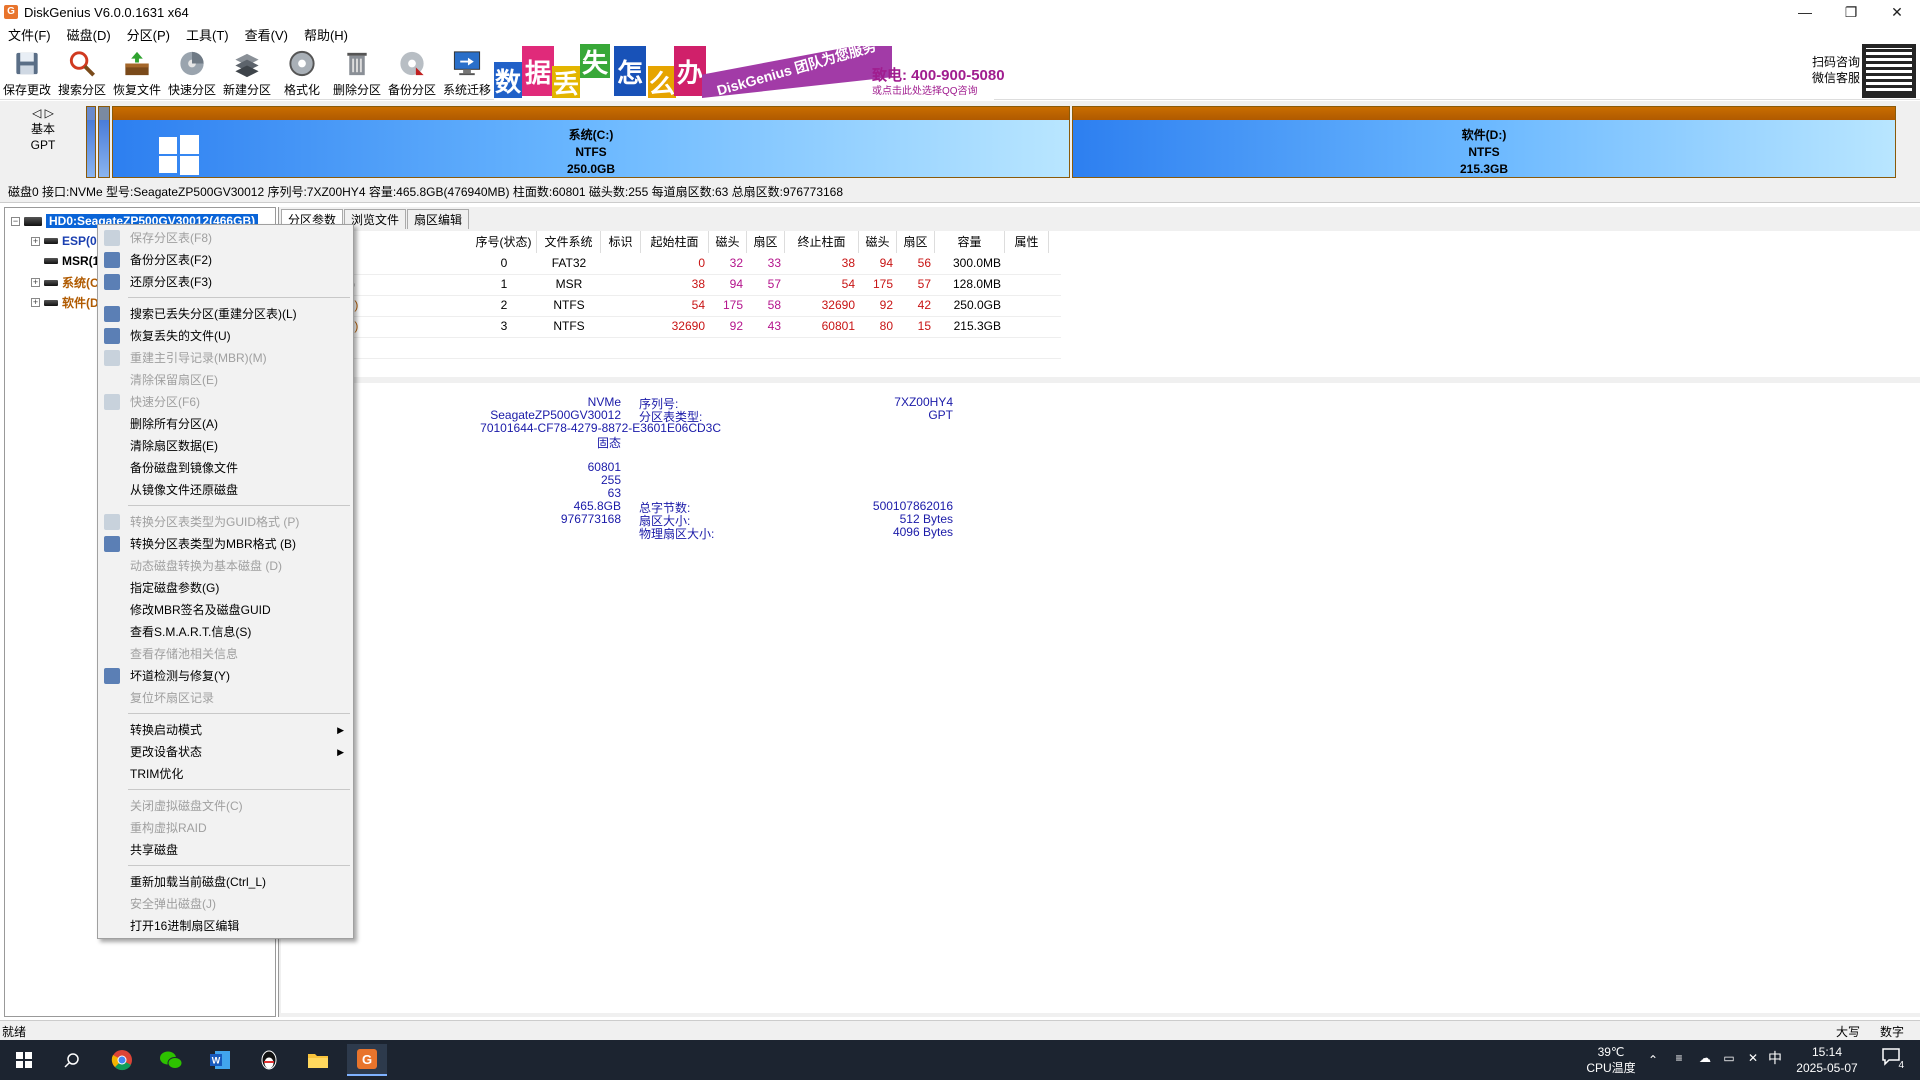  Describe the element at coordinates (302, 72) in the screenshot. I see `format-button: 格式化` at that location.